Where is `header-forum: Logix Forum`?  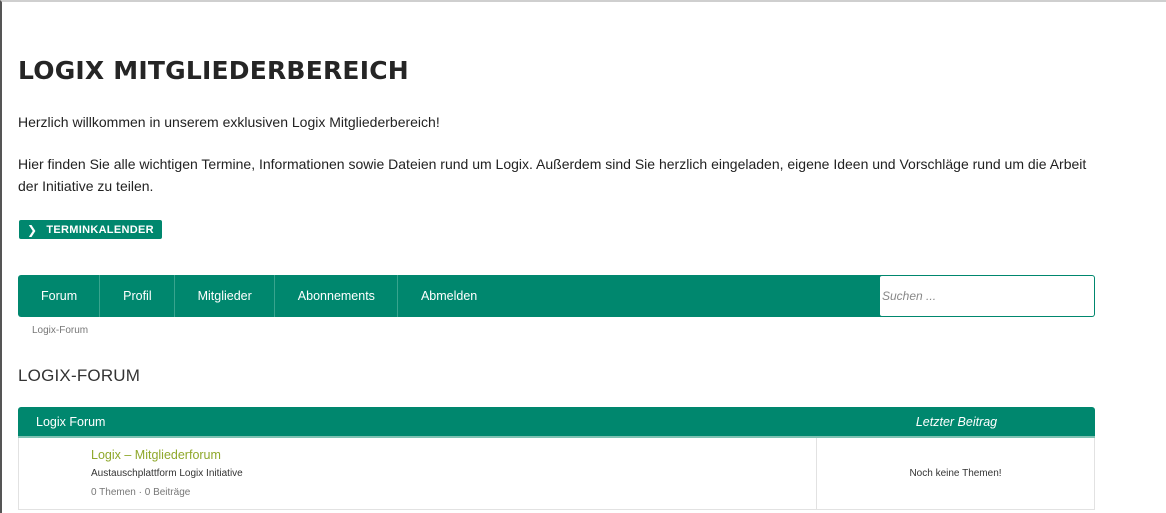
header-forum: Logix Forum is located at coordinates (71, 421).